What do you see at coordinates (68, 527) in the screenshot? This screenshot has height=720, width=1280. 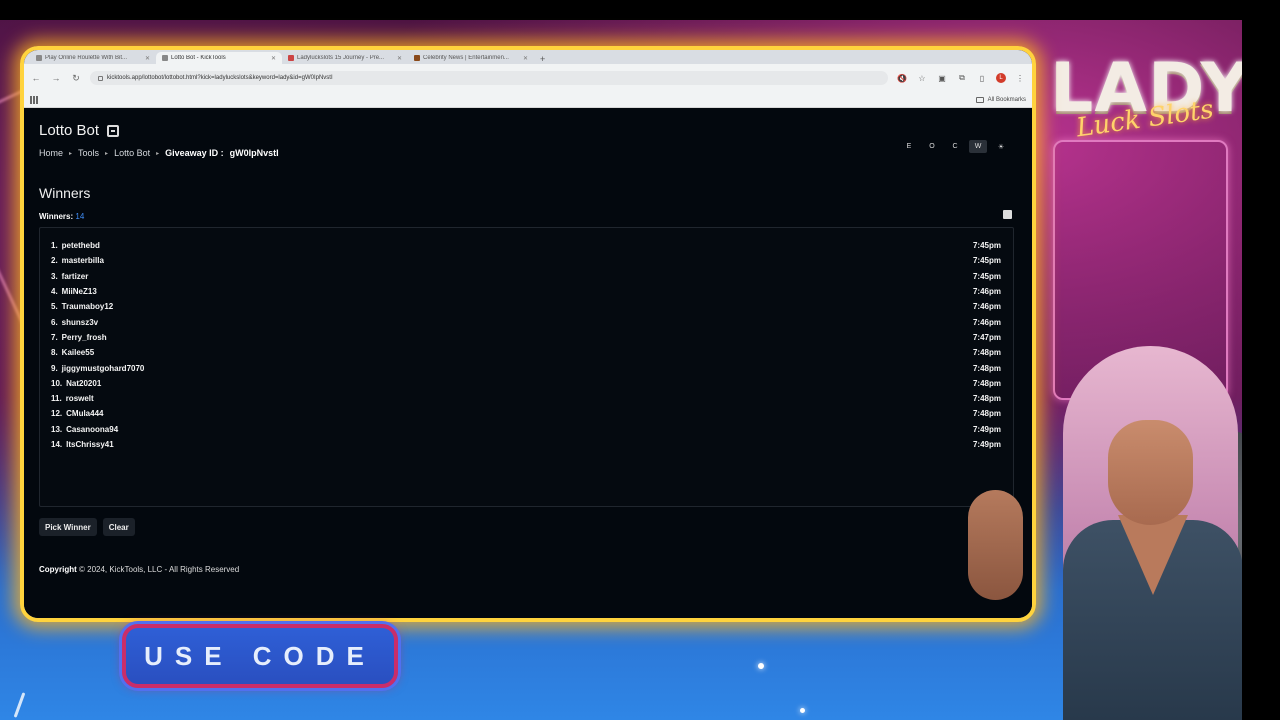 I see `pick-winner-button: Pick Winner` at bounding box center [68, 527].